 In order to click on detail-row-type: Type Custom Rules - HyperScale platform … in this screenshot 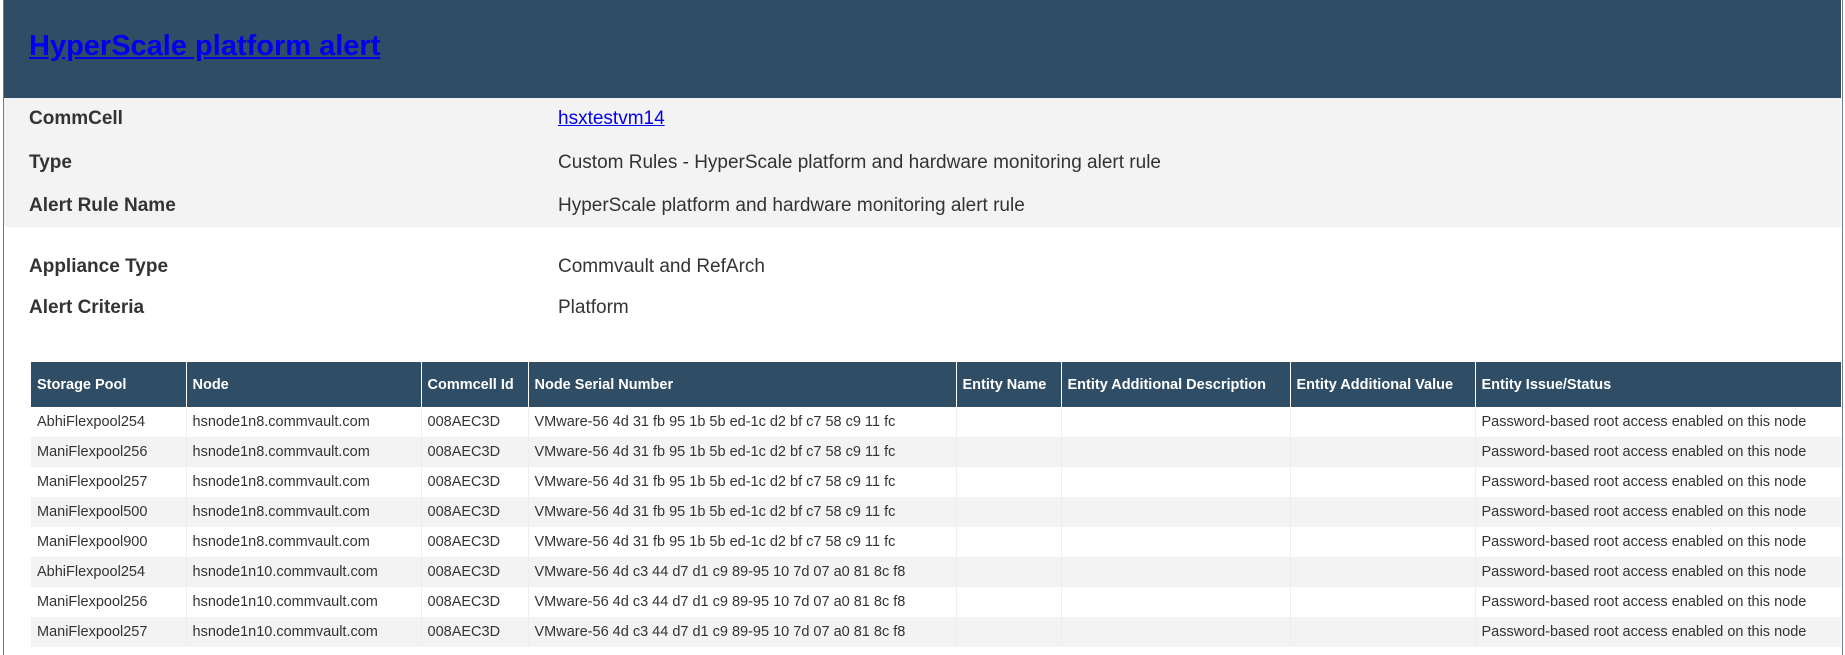, I will do `click(595, 163)`.